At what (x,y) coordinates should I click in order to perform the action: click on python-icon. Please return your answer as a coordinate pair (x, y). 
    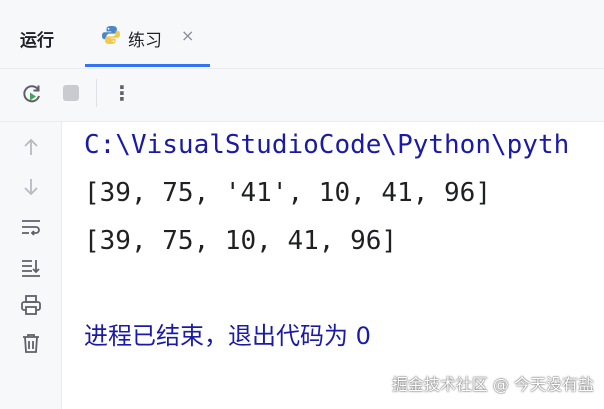
    Looking at the image, I should click on (111, 37).